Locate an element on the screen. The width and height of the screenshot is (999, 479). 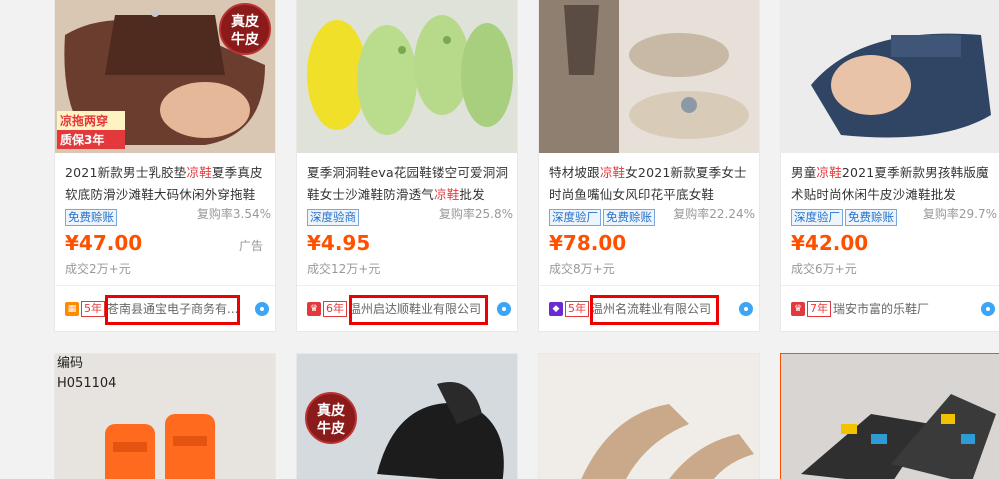
repurchase-rate: 复购率3.54% is located at coordinates (233, 214).